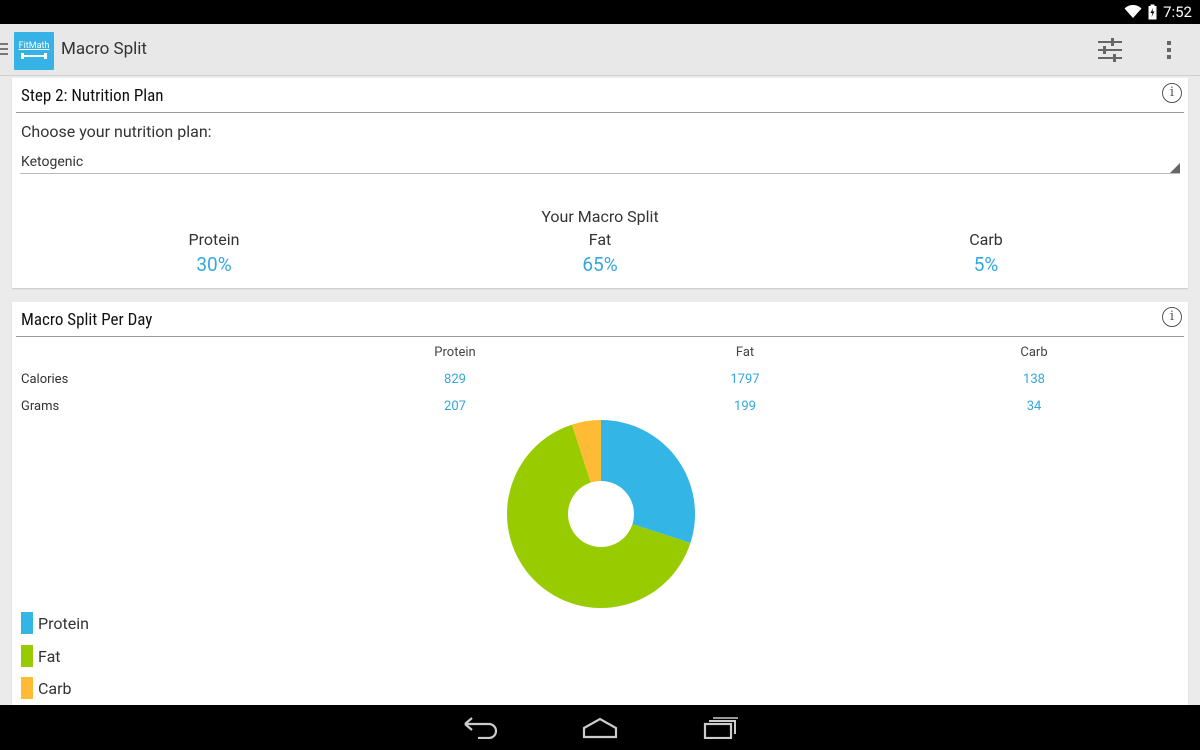 The width and height of the screenshot is (1200, 750). What do you see at coordinates (1158, 12) in the screenshot?
I see `status-icons: 7:52` at bounding box center [1158, 12].